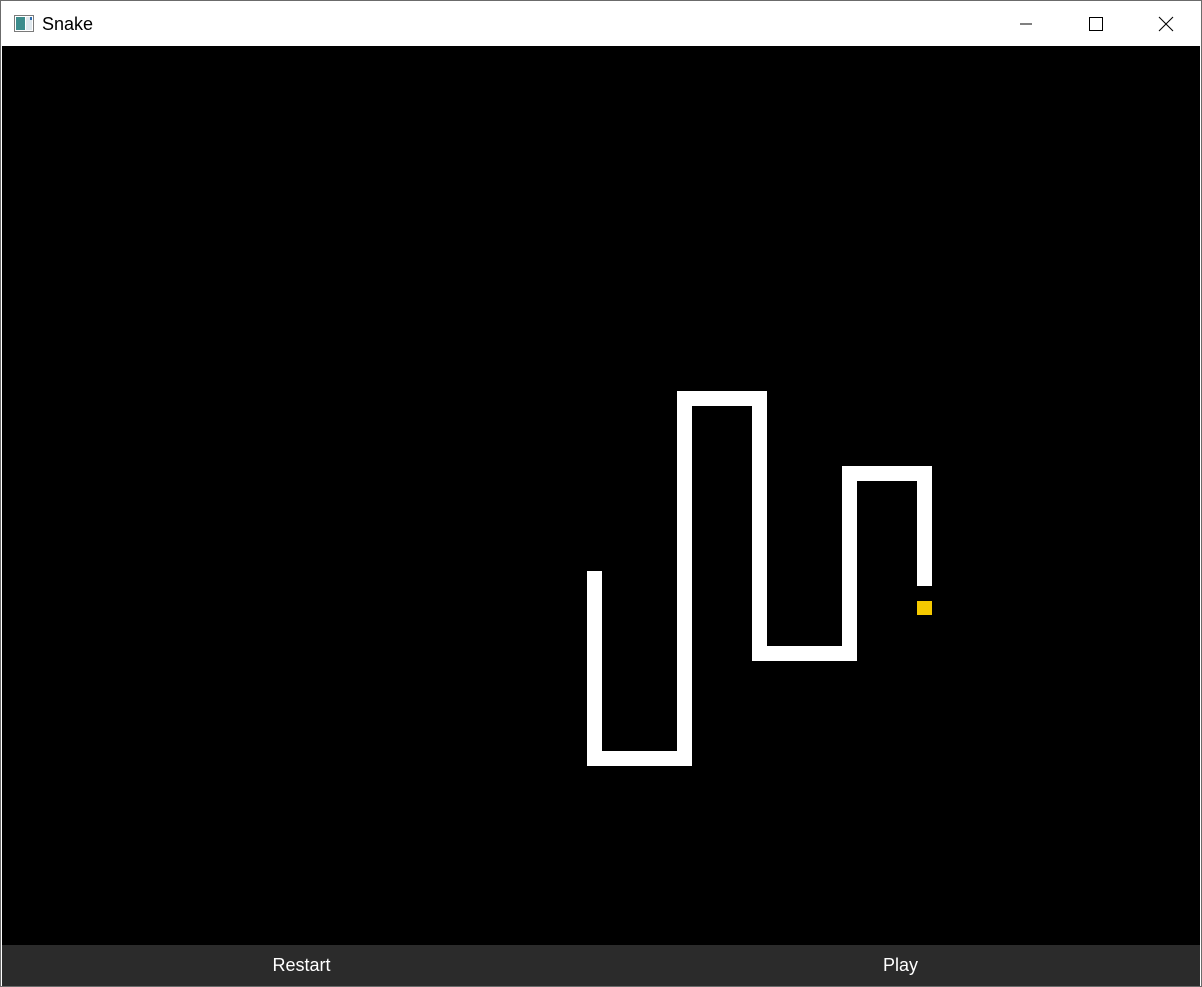 Image resolution: width=1202 pixels, height=987 pixels. I want to click on maximize-icon, so click(1096, 23).